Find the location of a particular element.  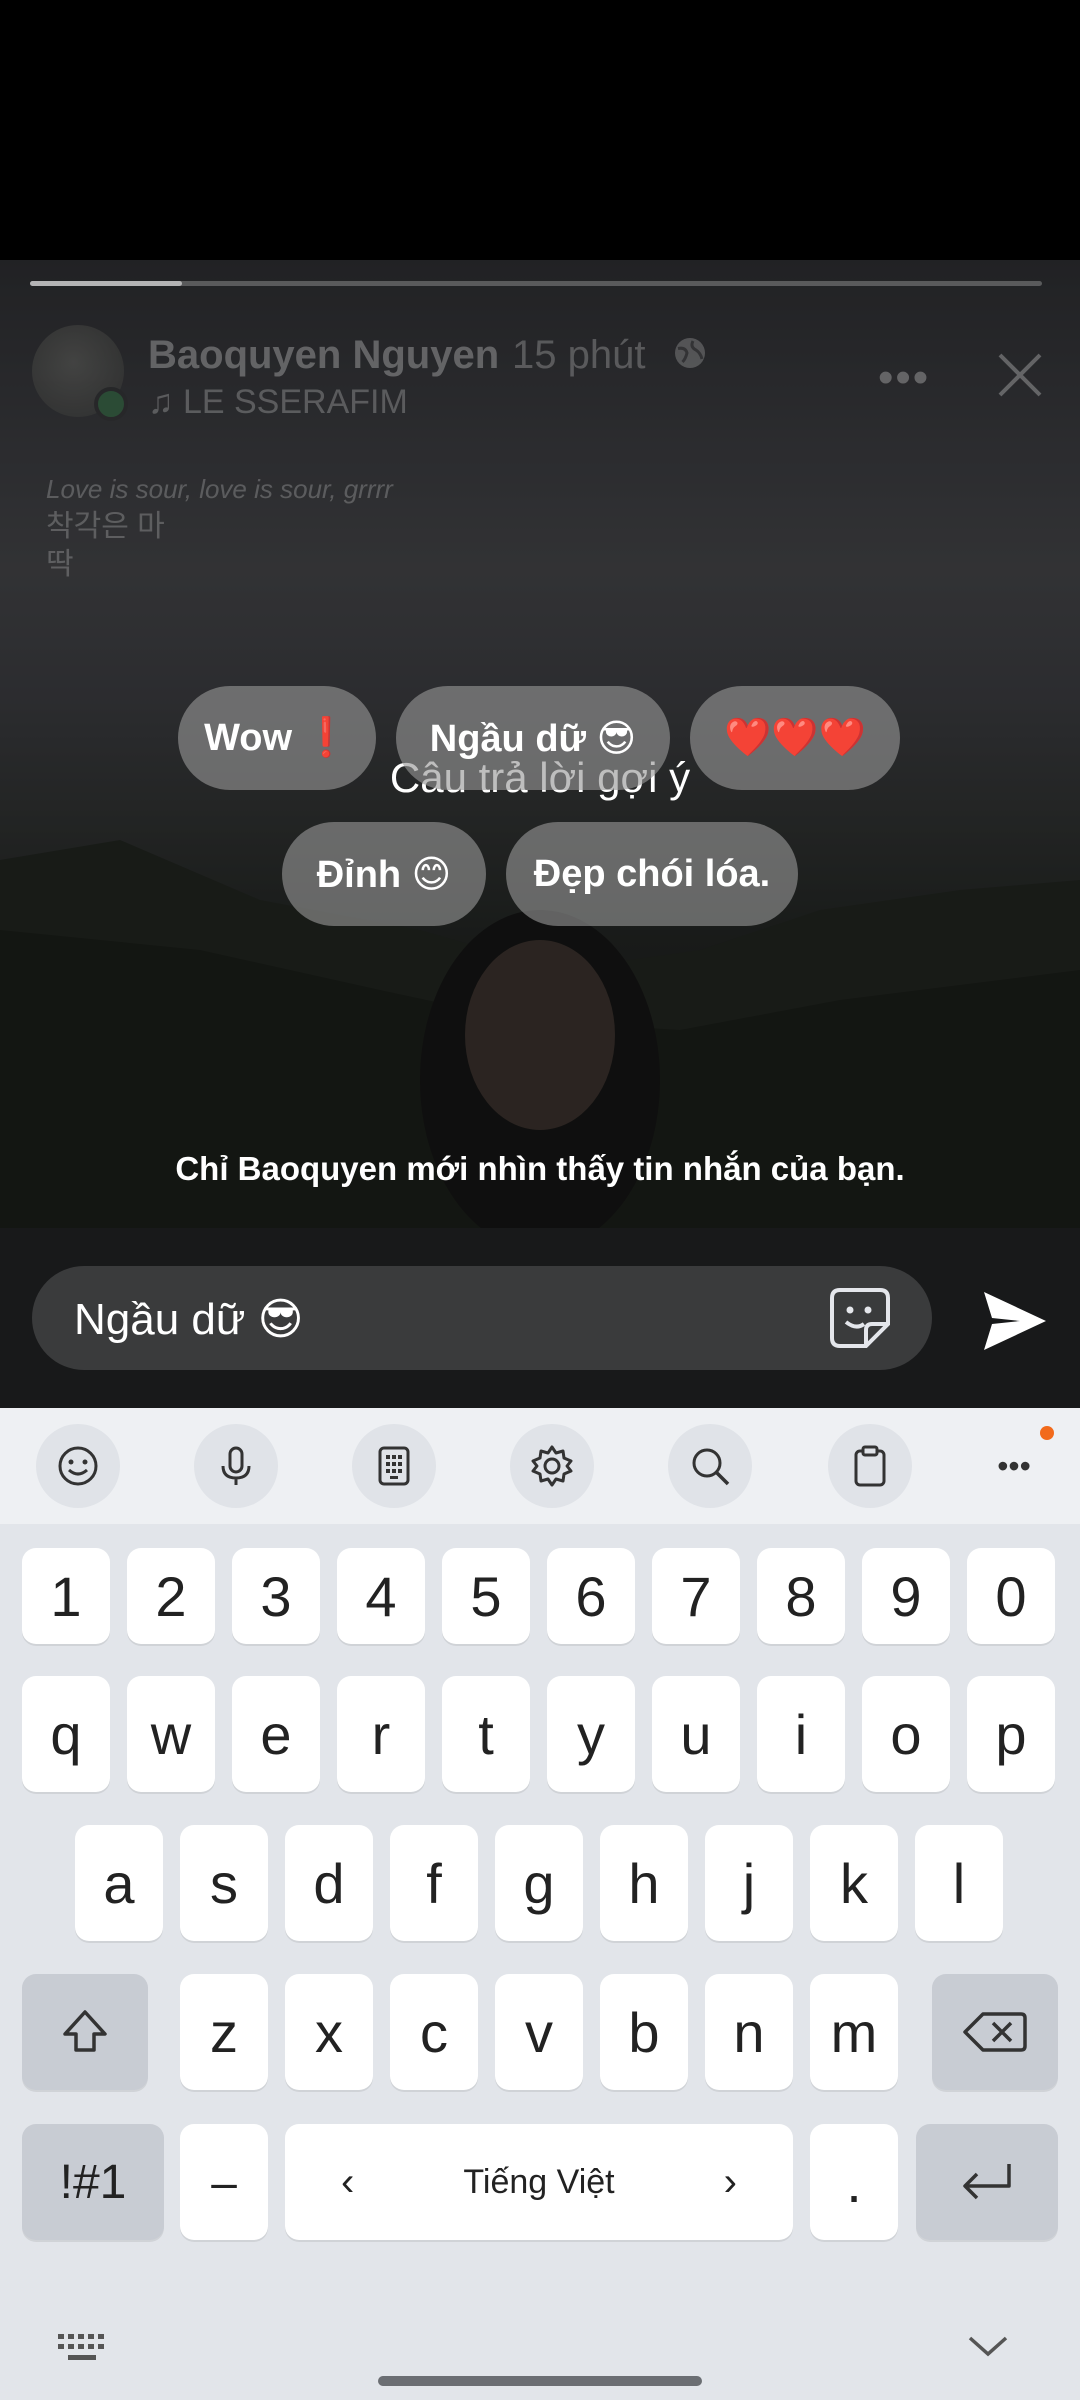

shift-icon is located at coordinates (85, 2031).